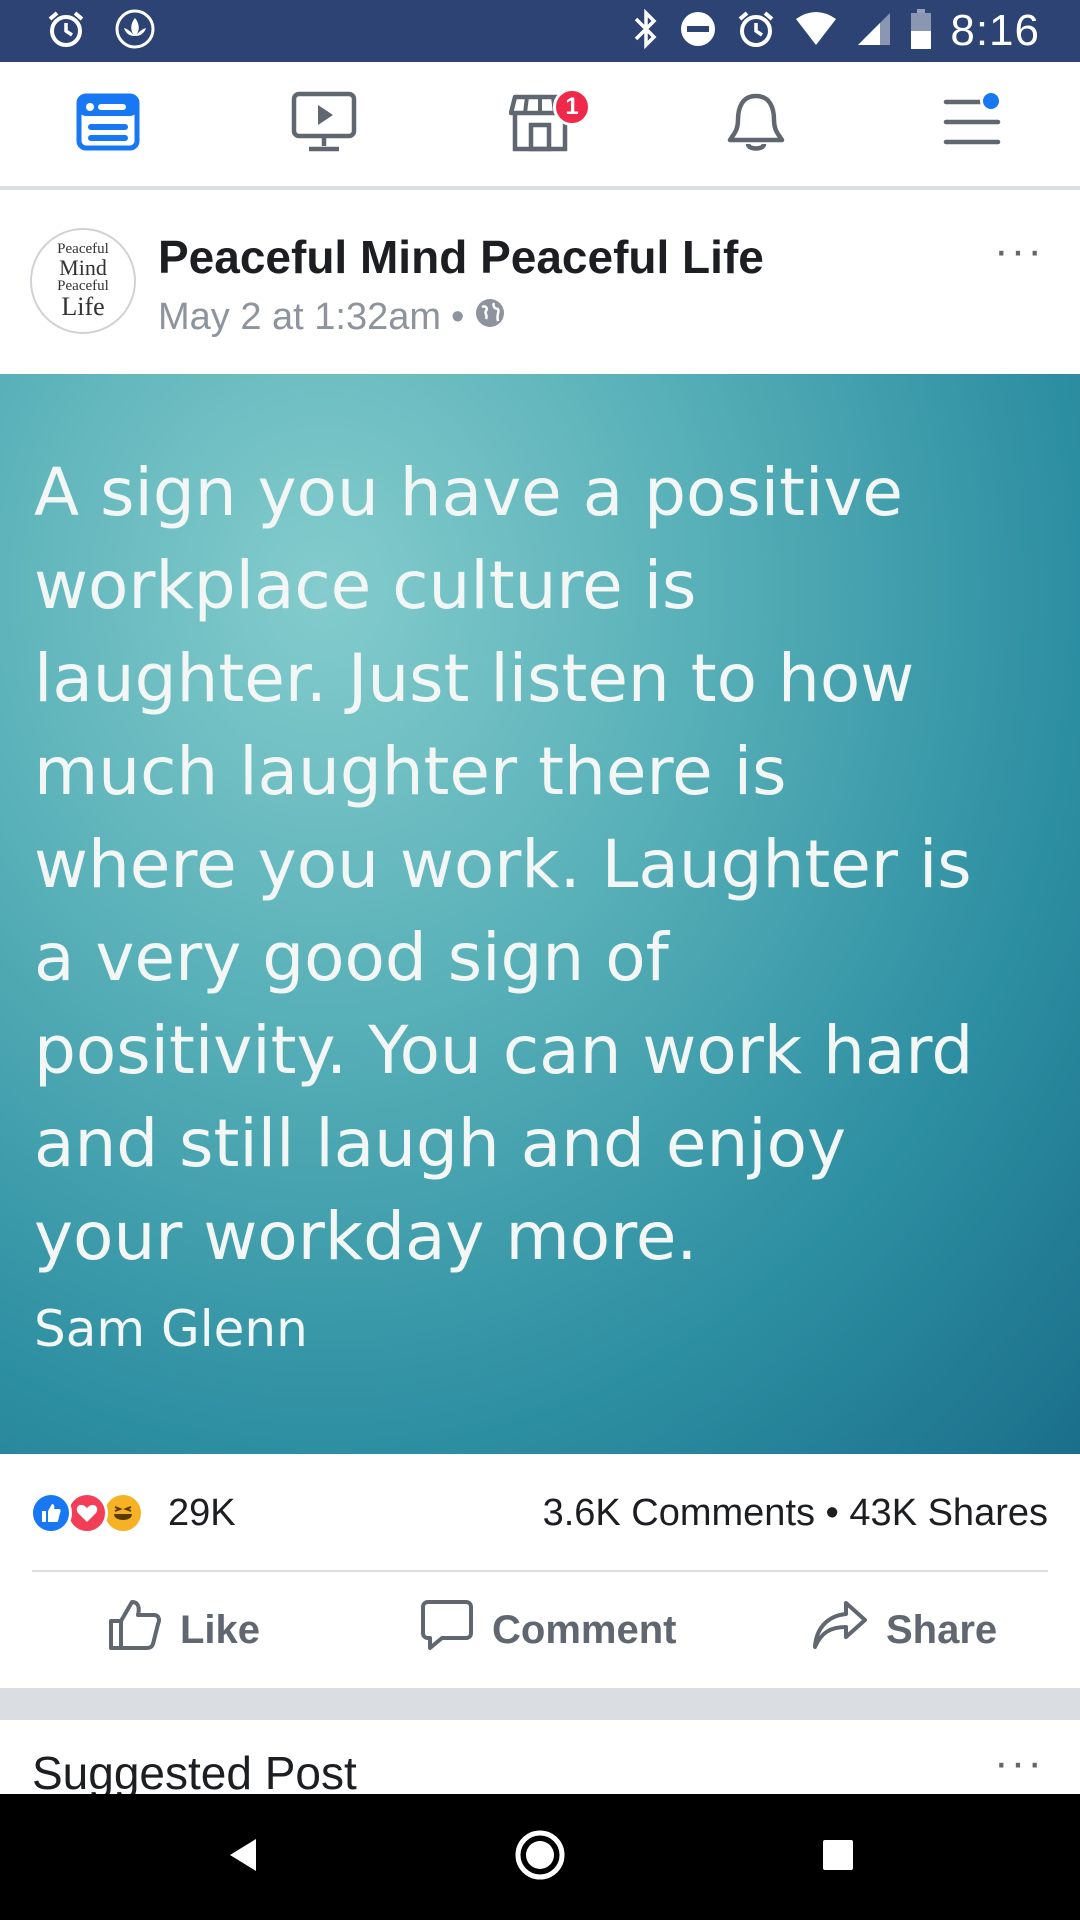 This screenshot has width=1080, height=1920. Describe the element at coordinates (447, 1630) in the screenshot. I see `comment-icon` at that location.